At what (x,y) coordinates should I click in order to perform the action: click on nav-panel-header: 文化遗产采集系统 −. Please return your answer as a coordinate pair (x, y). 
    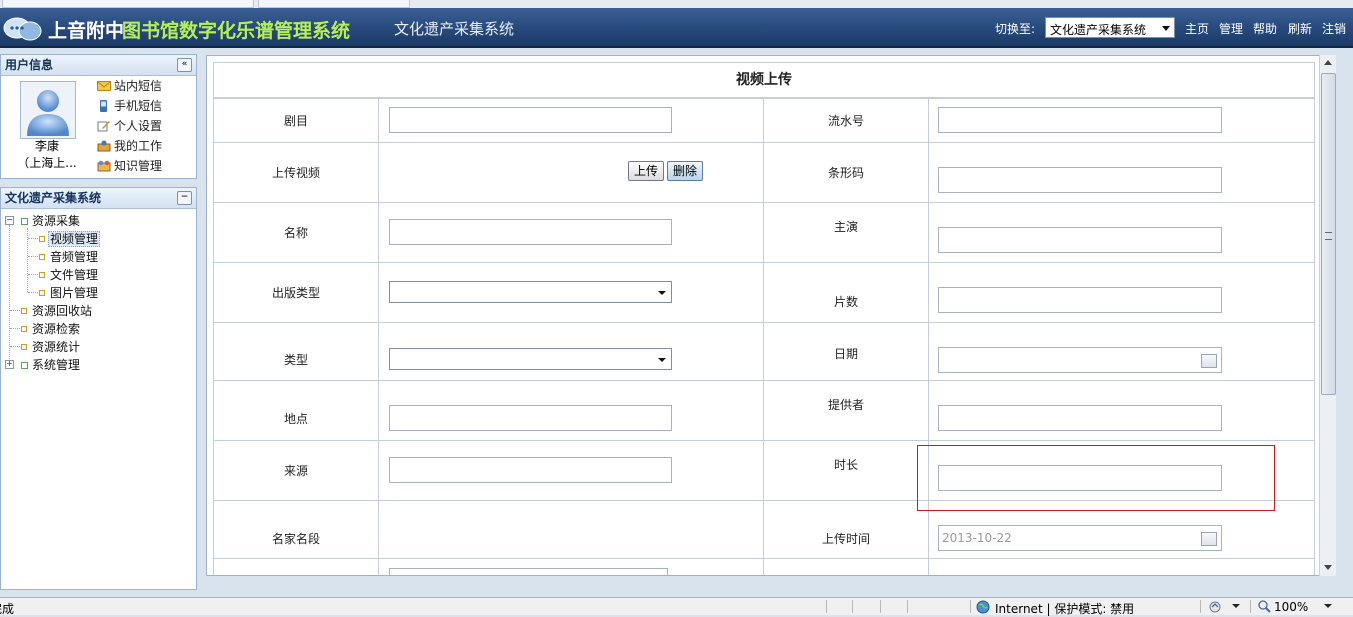
    Looking at the image, I should click on (98, 198).